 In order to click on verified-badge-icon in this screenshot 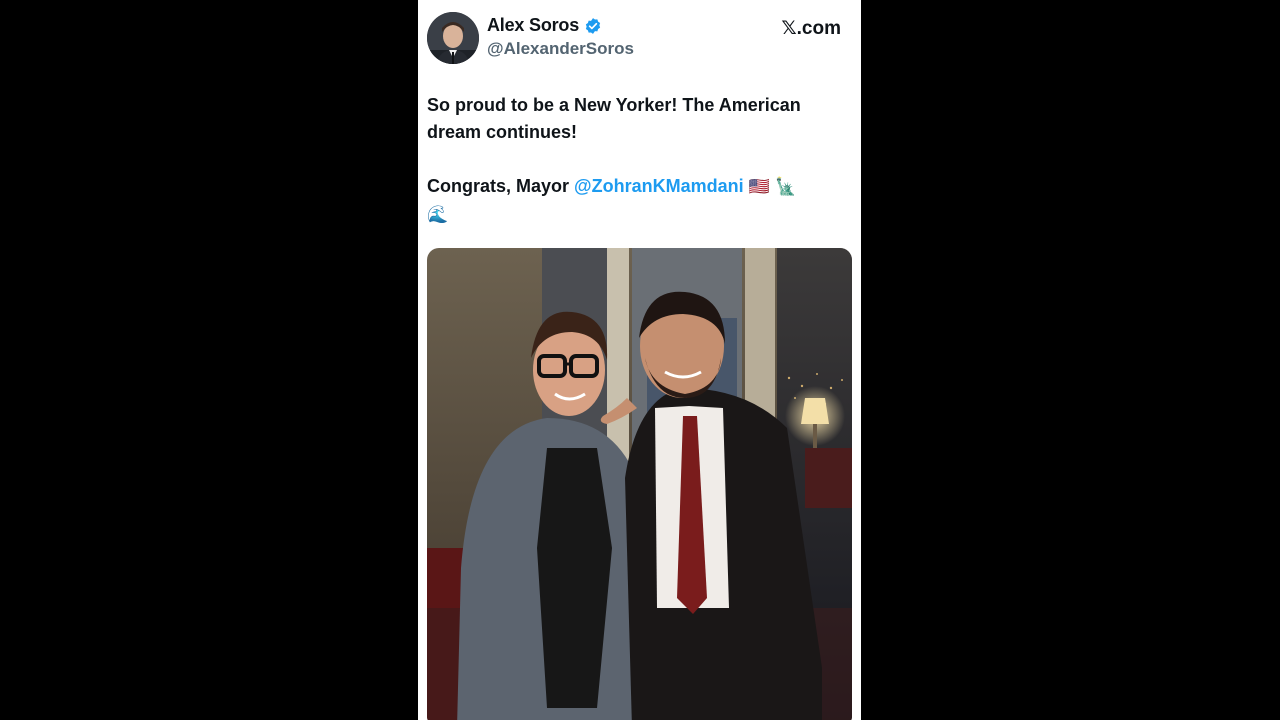, I will do `click(593, 25)`.